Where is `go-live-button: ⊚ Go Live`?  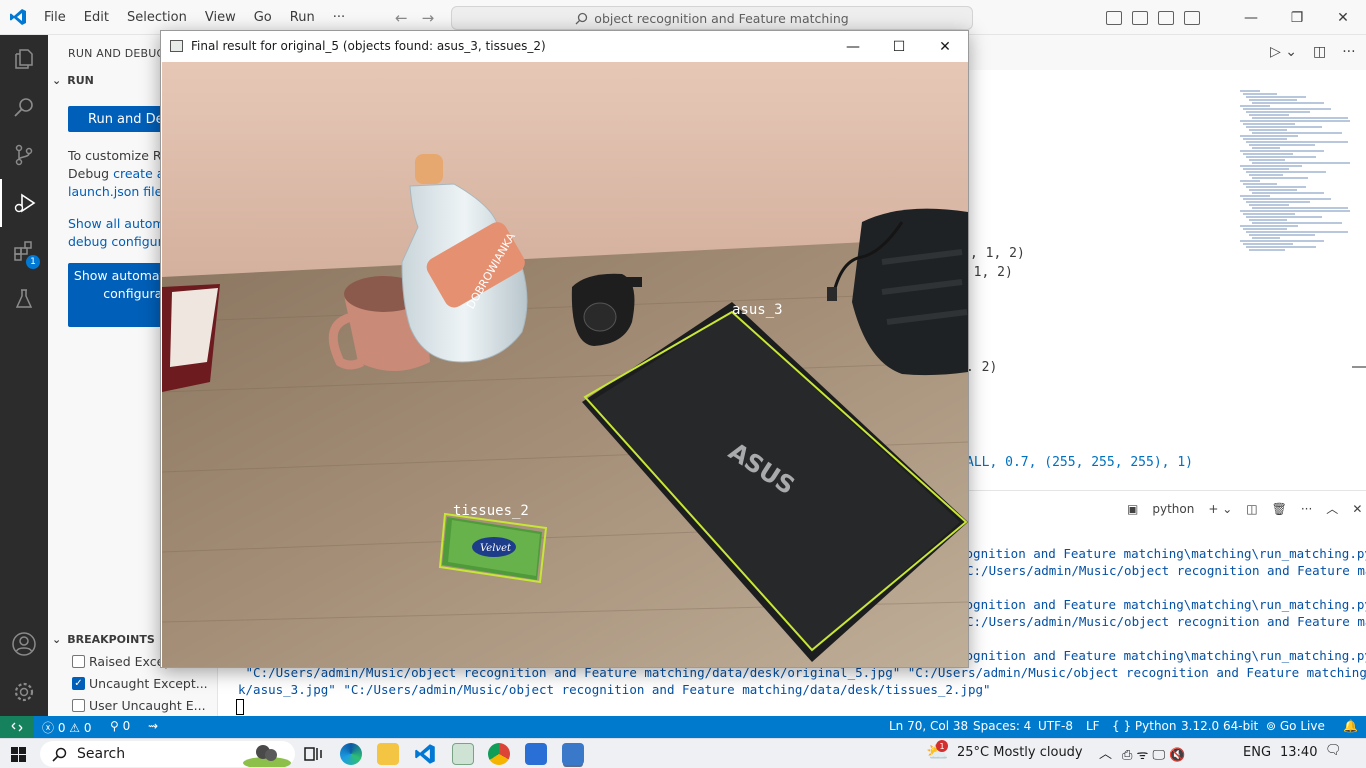 go-live-button: ⊚ Go Live is located at coordinates (1295, 726).